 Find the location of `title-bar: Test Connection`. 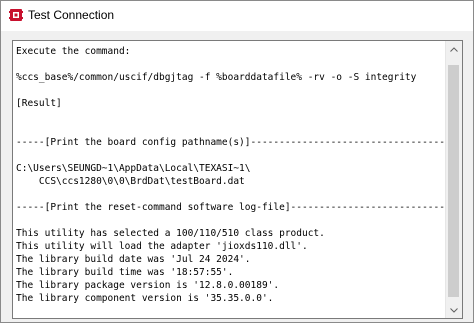

title-bar: Test Connection is located at coordinates (237, 16).